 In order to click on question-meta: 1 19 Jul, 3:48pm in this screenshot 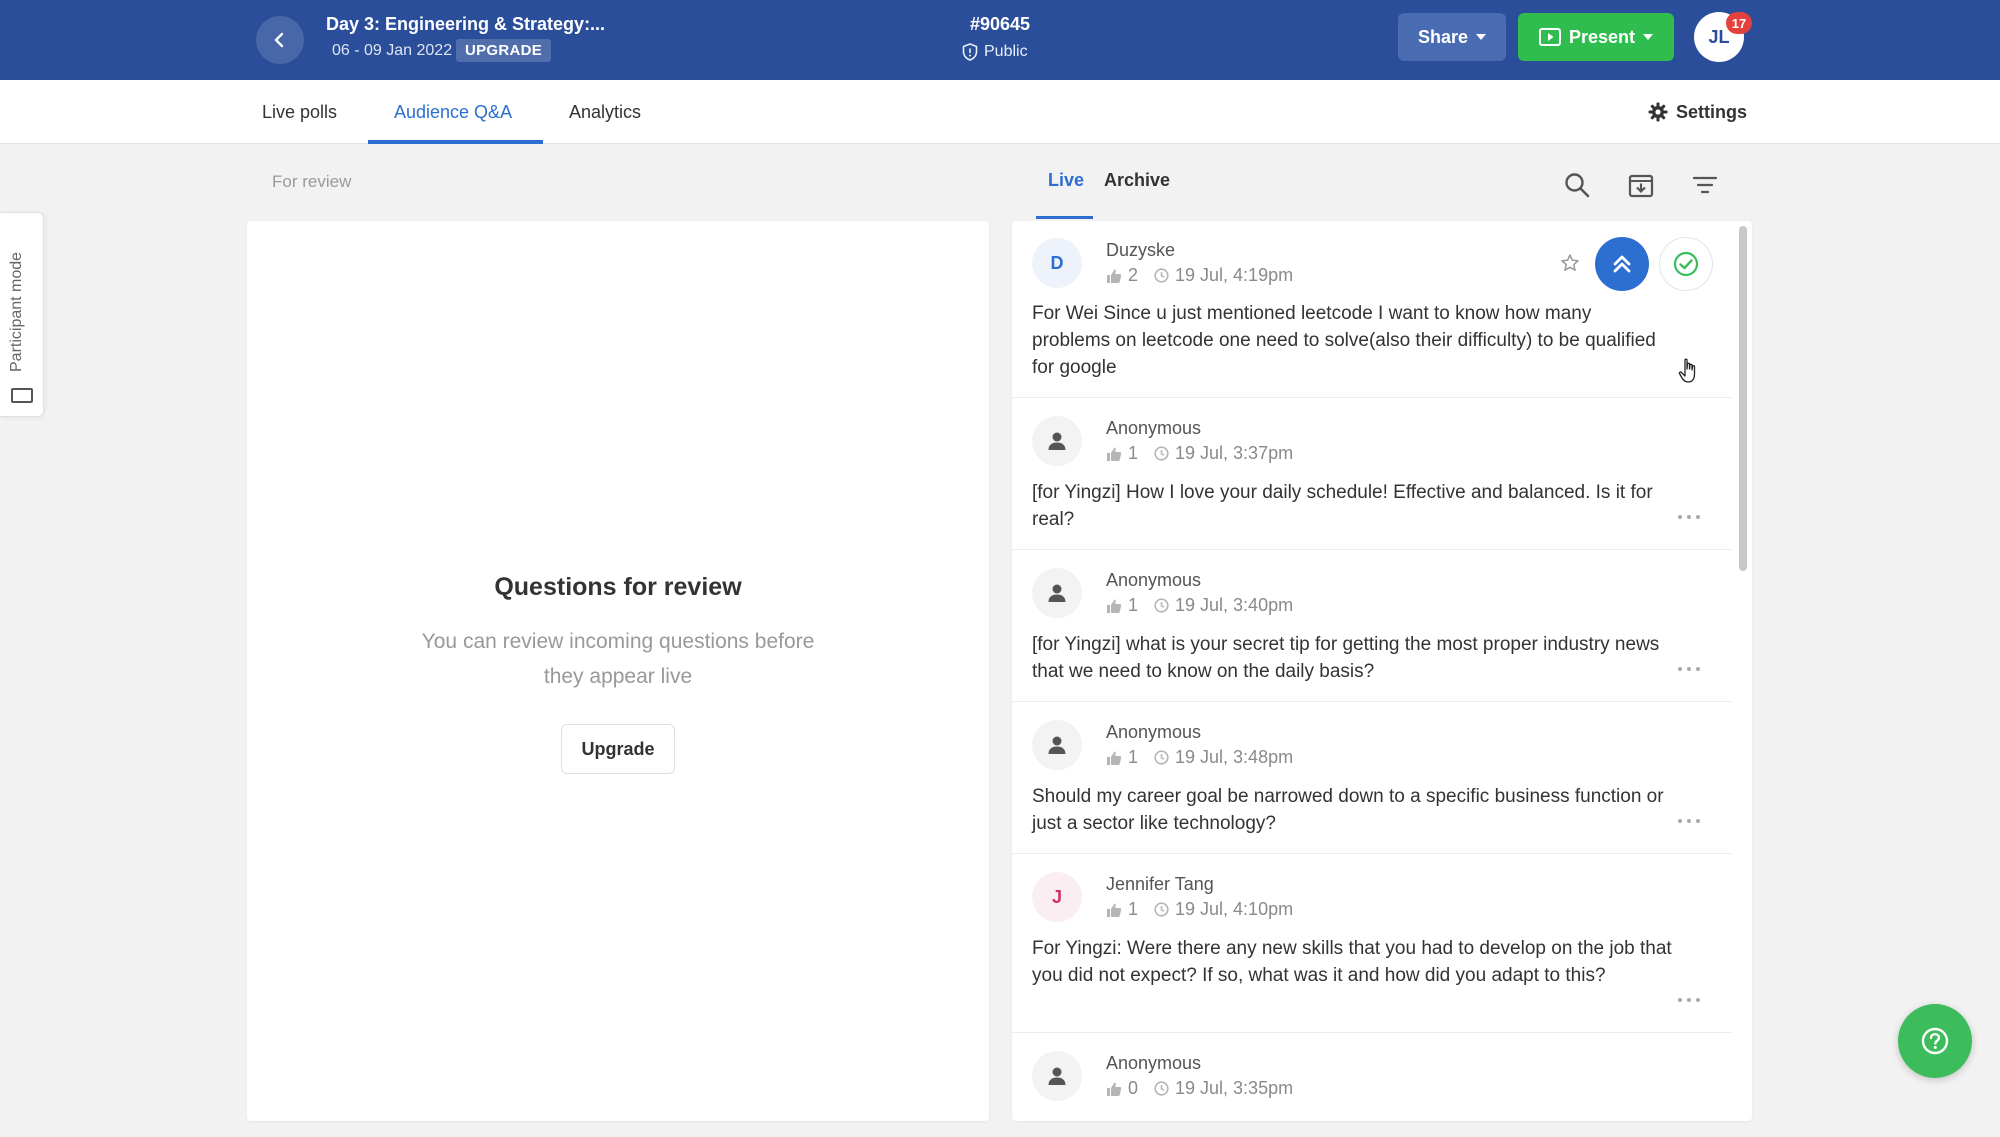, I will do `click(1199, 757)`.